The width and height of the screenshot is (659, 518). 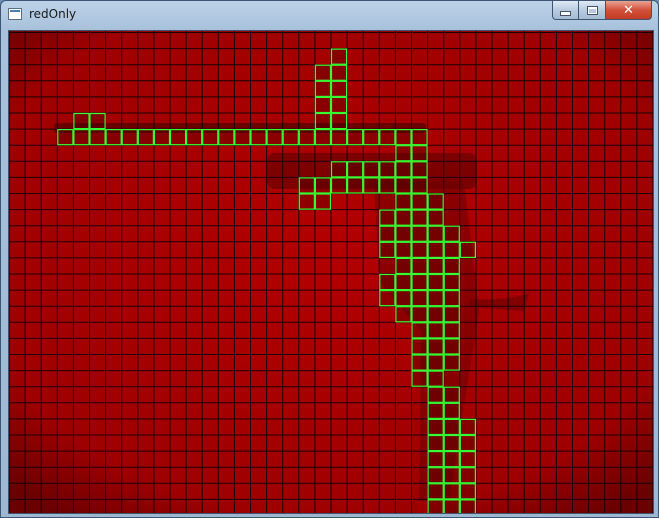 What do you see at coordinates (15, 14) in the screenshot?
I see `app-icon` at bounding box center [15, 14].